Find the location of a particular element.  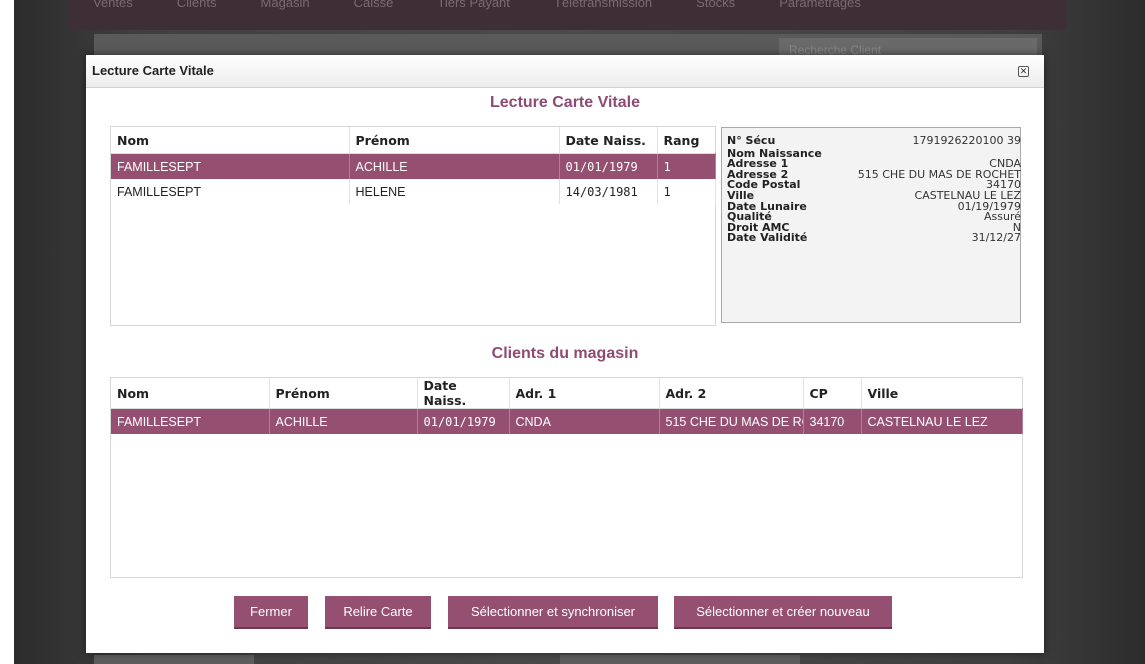

table-row: FAMILLESEPT HELENE 14/03/1981 1 is located at coordinates (413, 191).